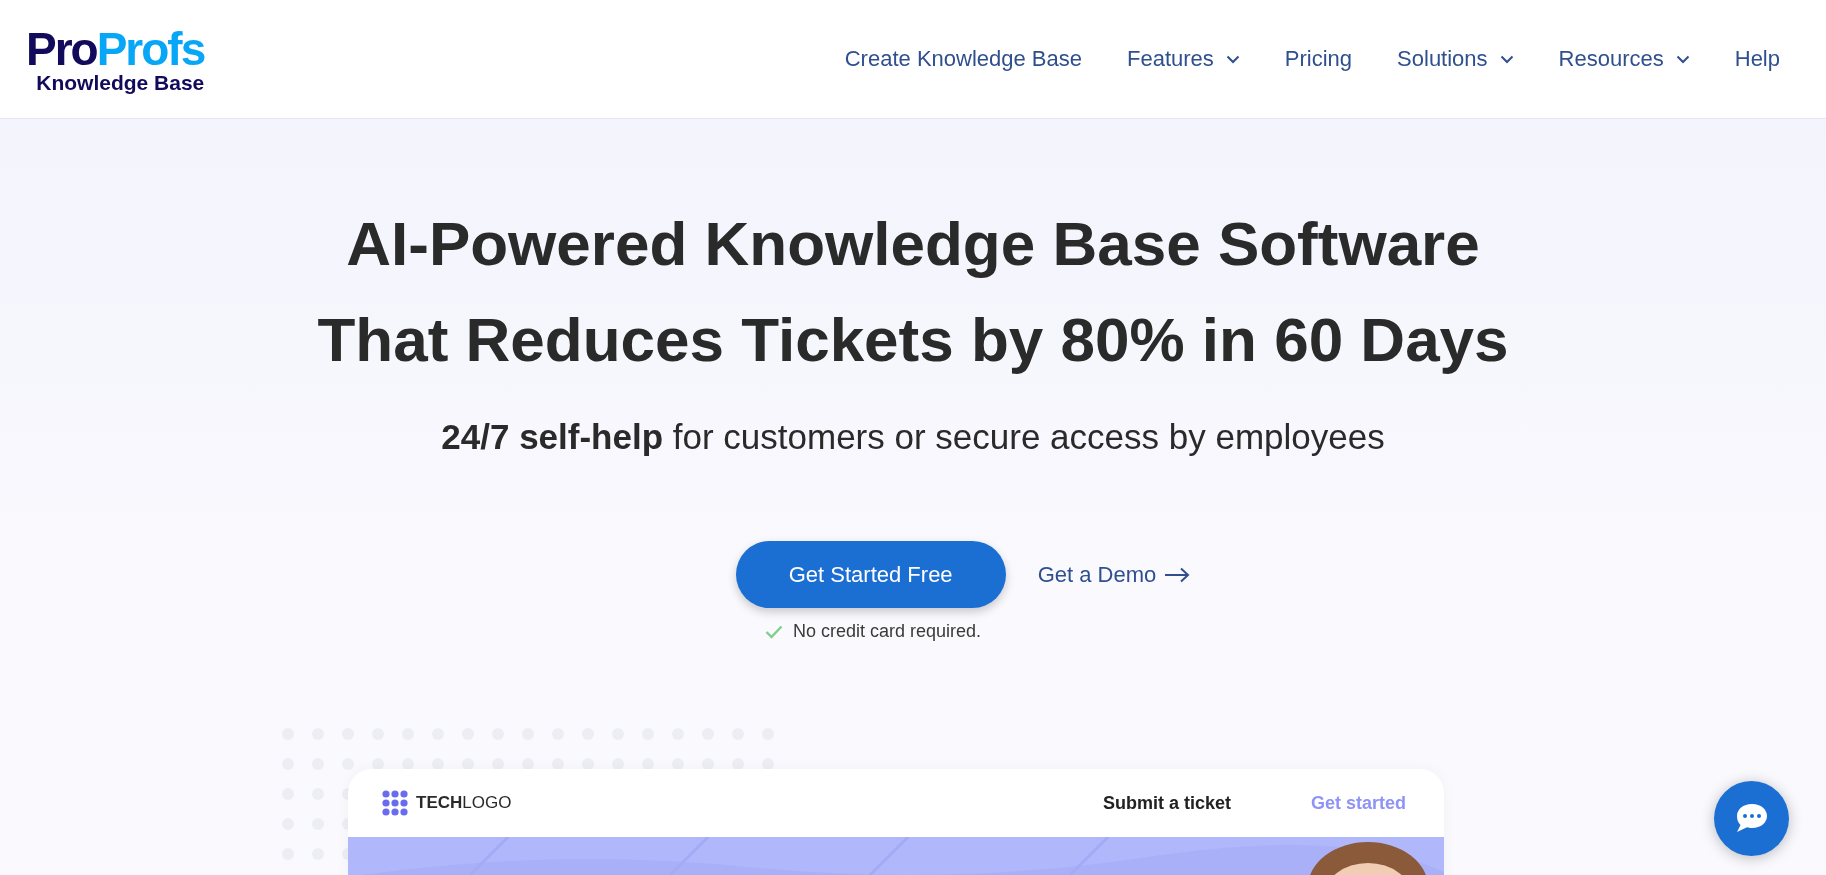  I want to click on nav-link: Solutions, so click(1455, 59).